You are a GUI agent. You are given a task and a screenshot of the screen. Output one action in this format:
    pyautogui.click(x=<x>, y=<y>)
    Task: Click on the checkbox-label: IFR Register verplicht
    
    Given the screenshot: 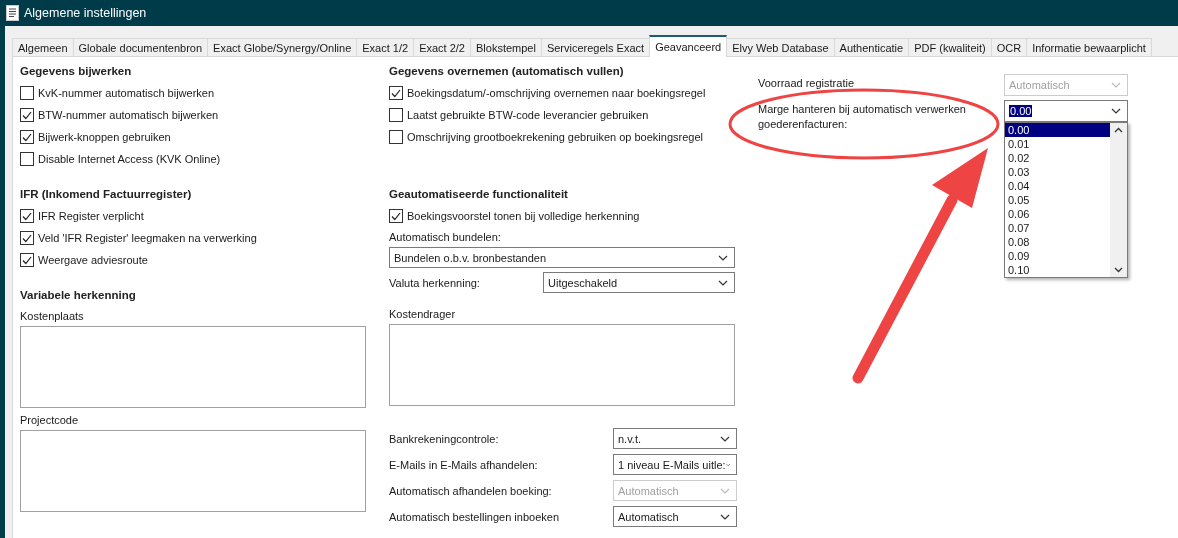 What is the action you would take?
    pyautogui.click(x=91, y=216)
    